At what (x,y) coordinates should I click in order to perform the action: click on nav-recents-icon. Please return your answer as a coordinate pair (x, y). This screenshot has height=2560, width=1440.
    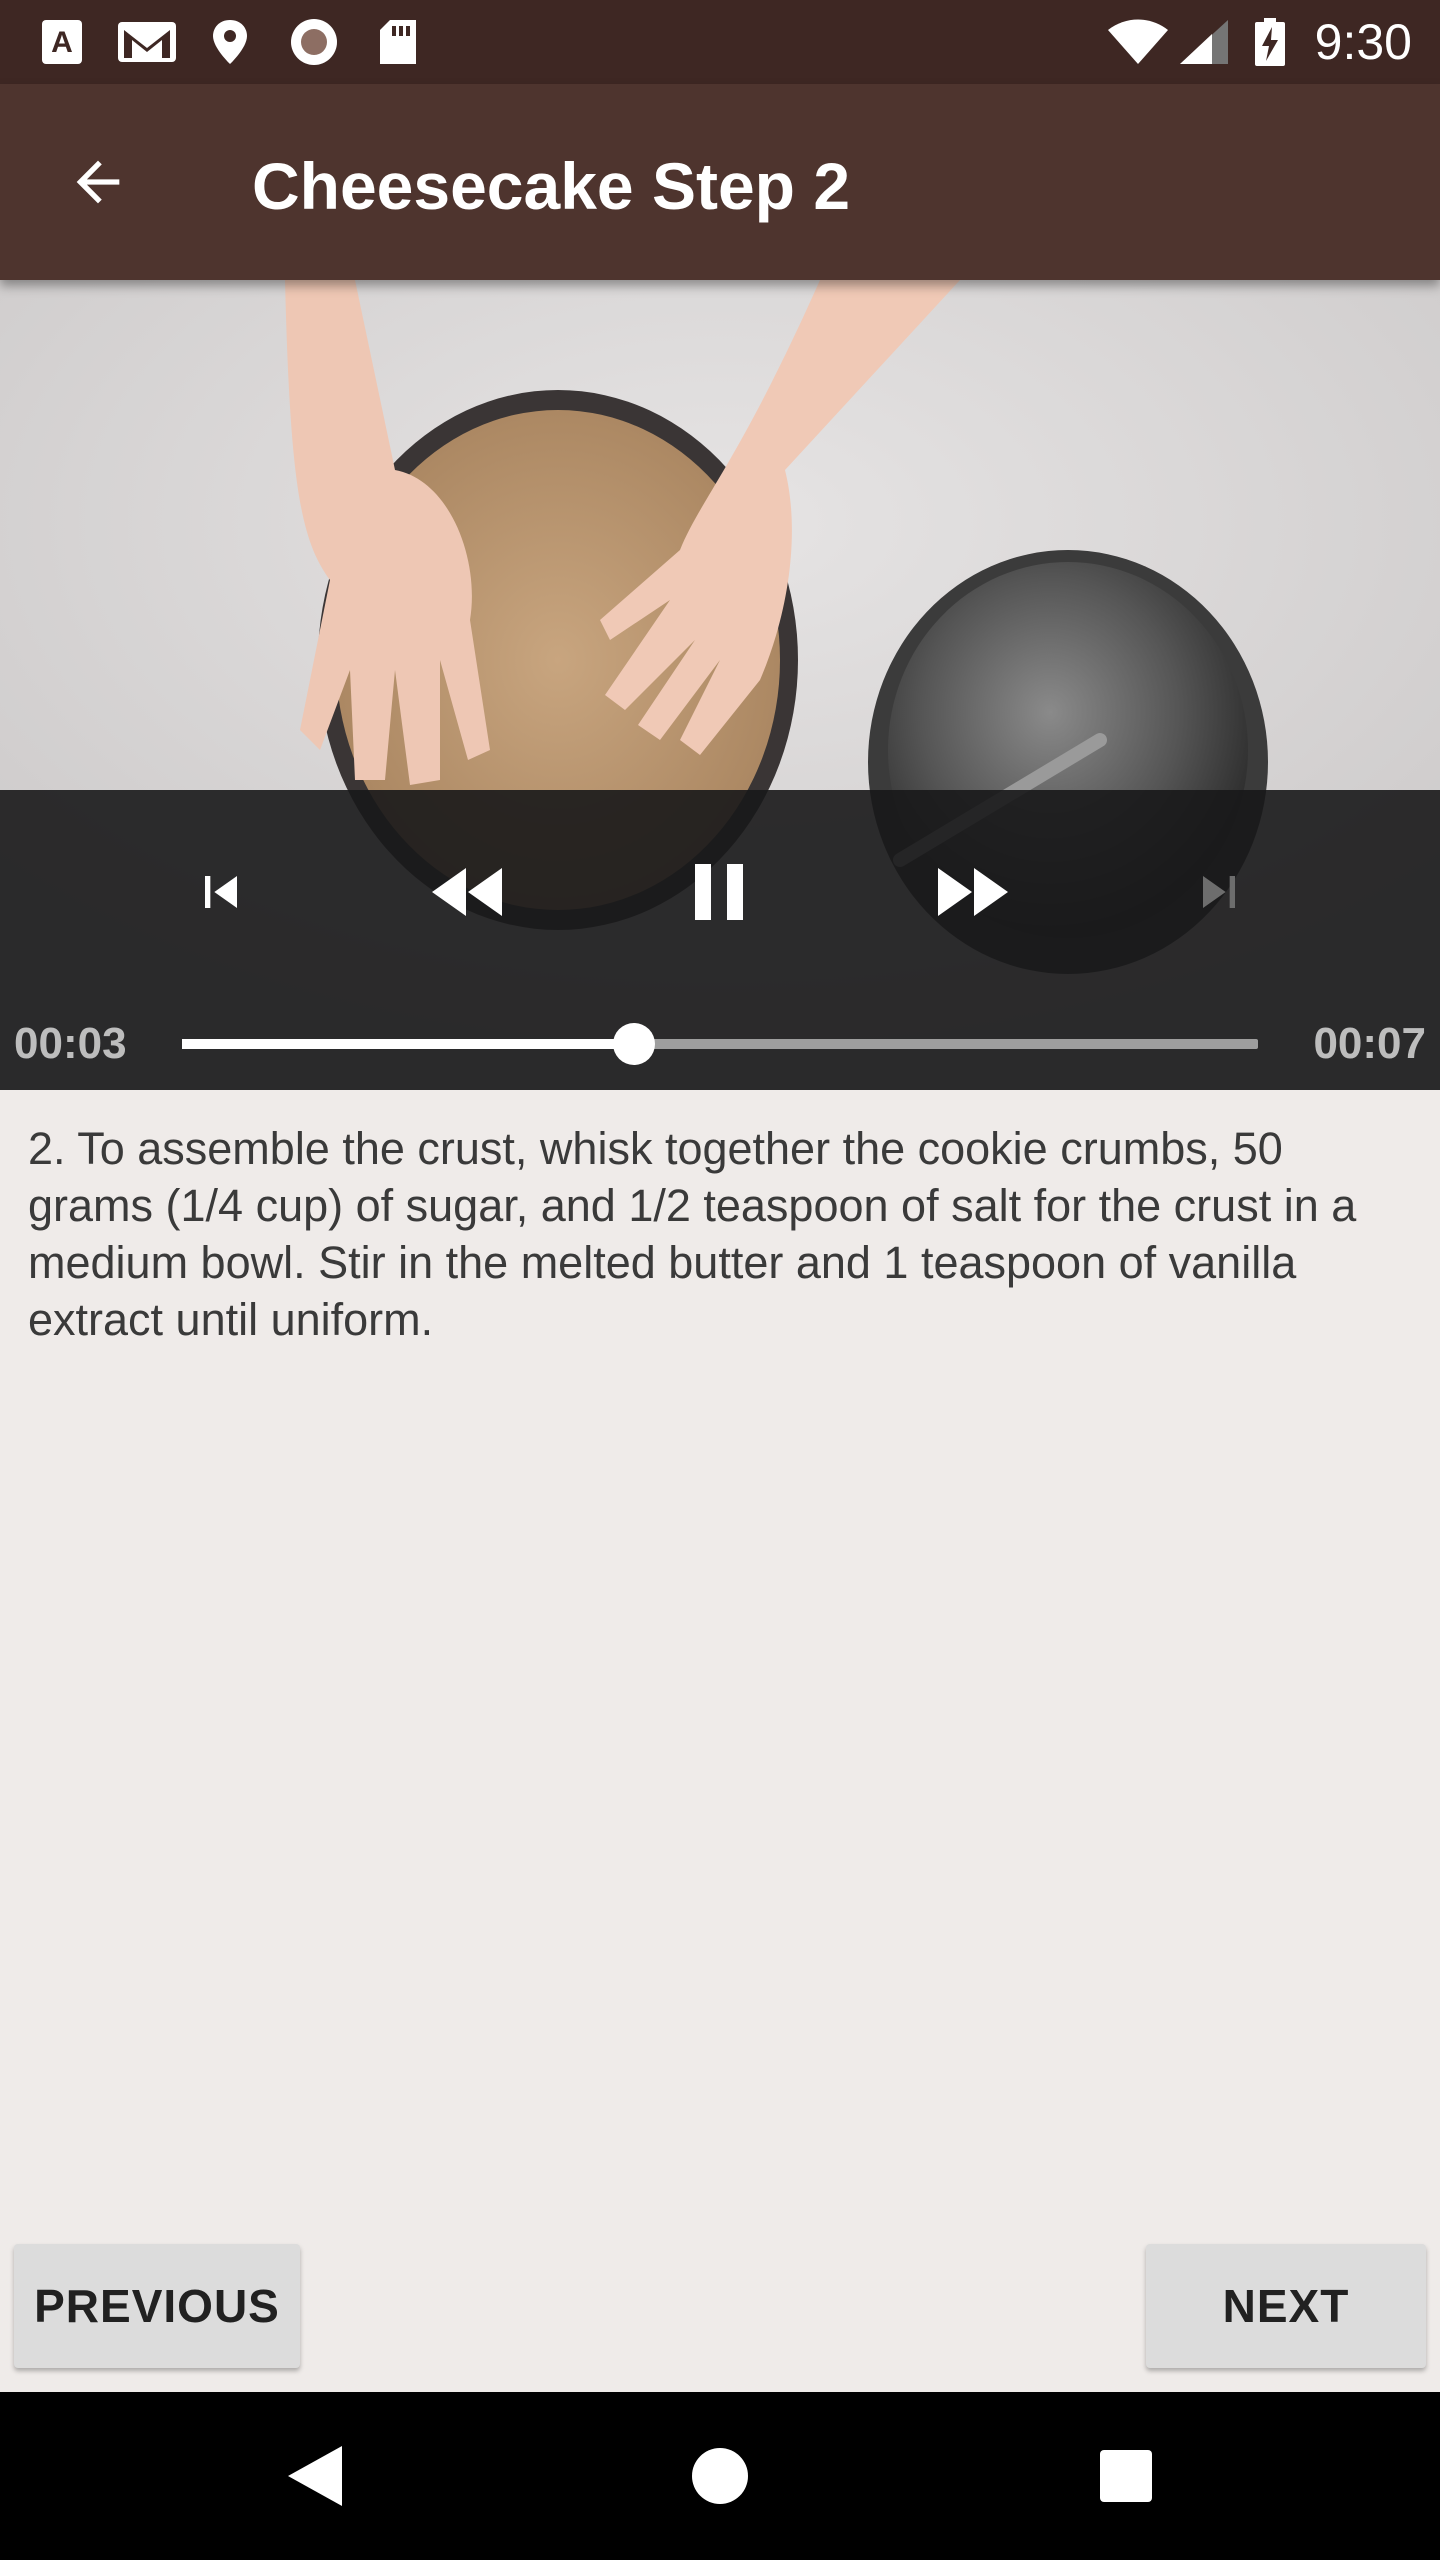
    Looking at the image, I should click on (1126, 2476).